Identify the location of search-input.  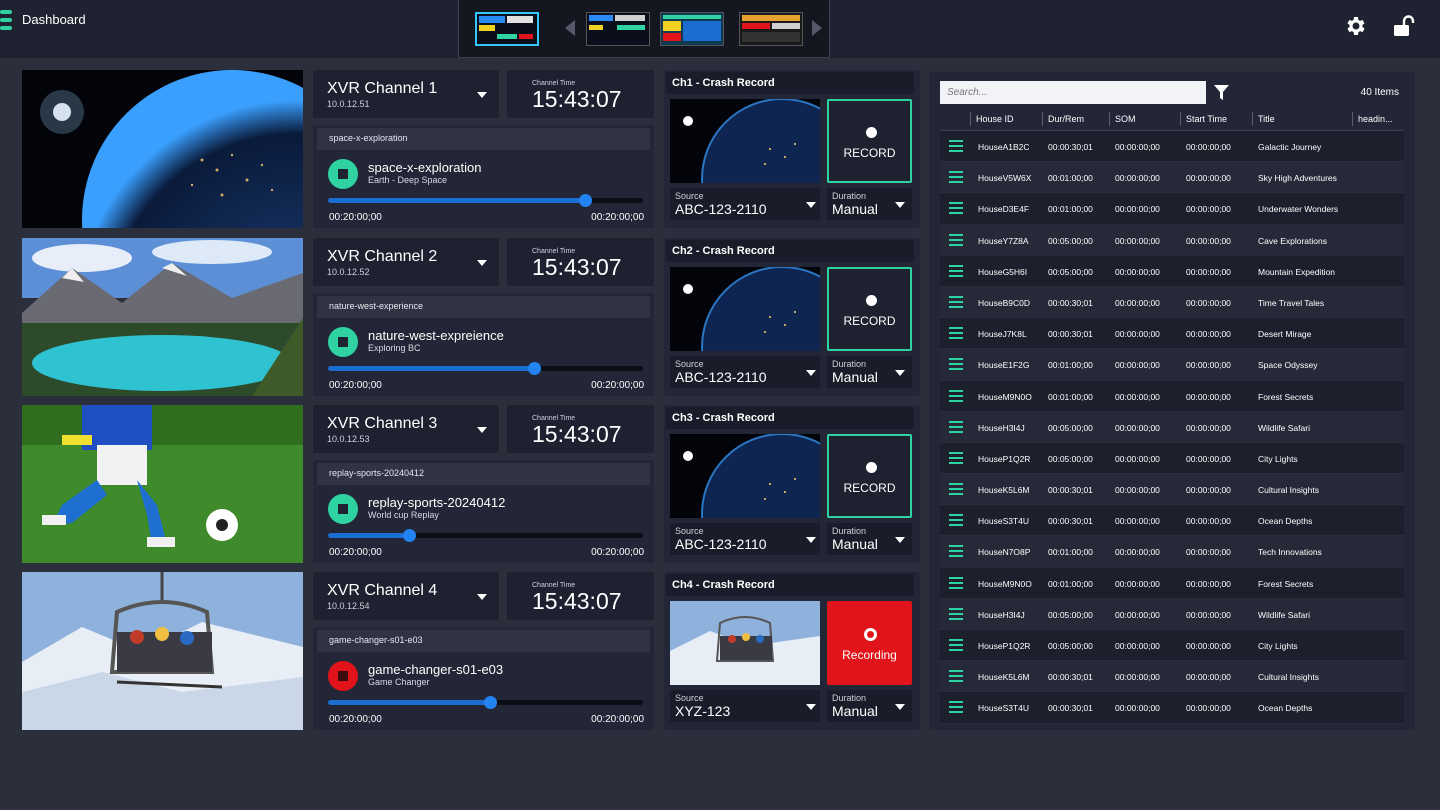
(1073, 92).